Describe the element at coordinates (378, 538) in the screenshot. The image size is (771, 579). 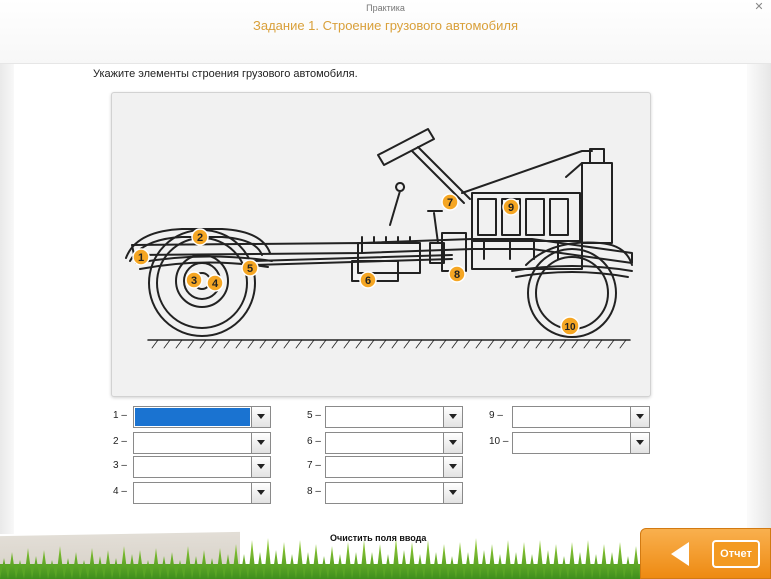
I see `clear-fields-button: Очистить поля ввода` at that location.